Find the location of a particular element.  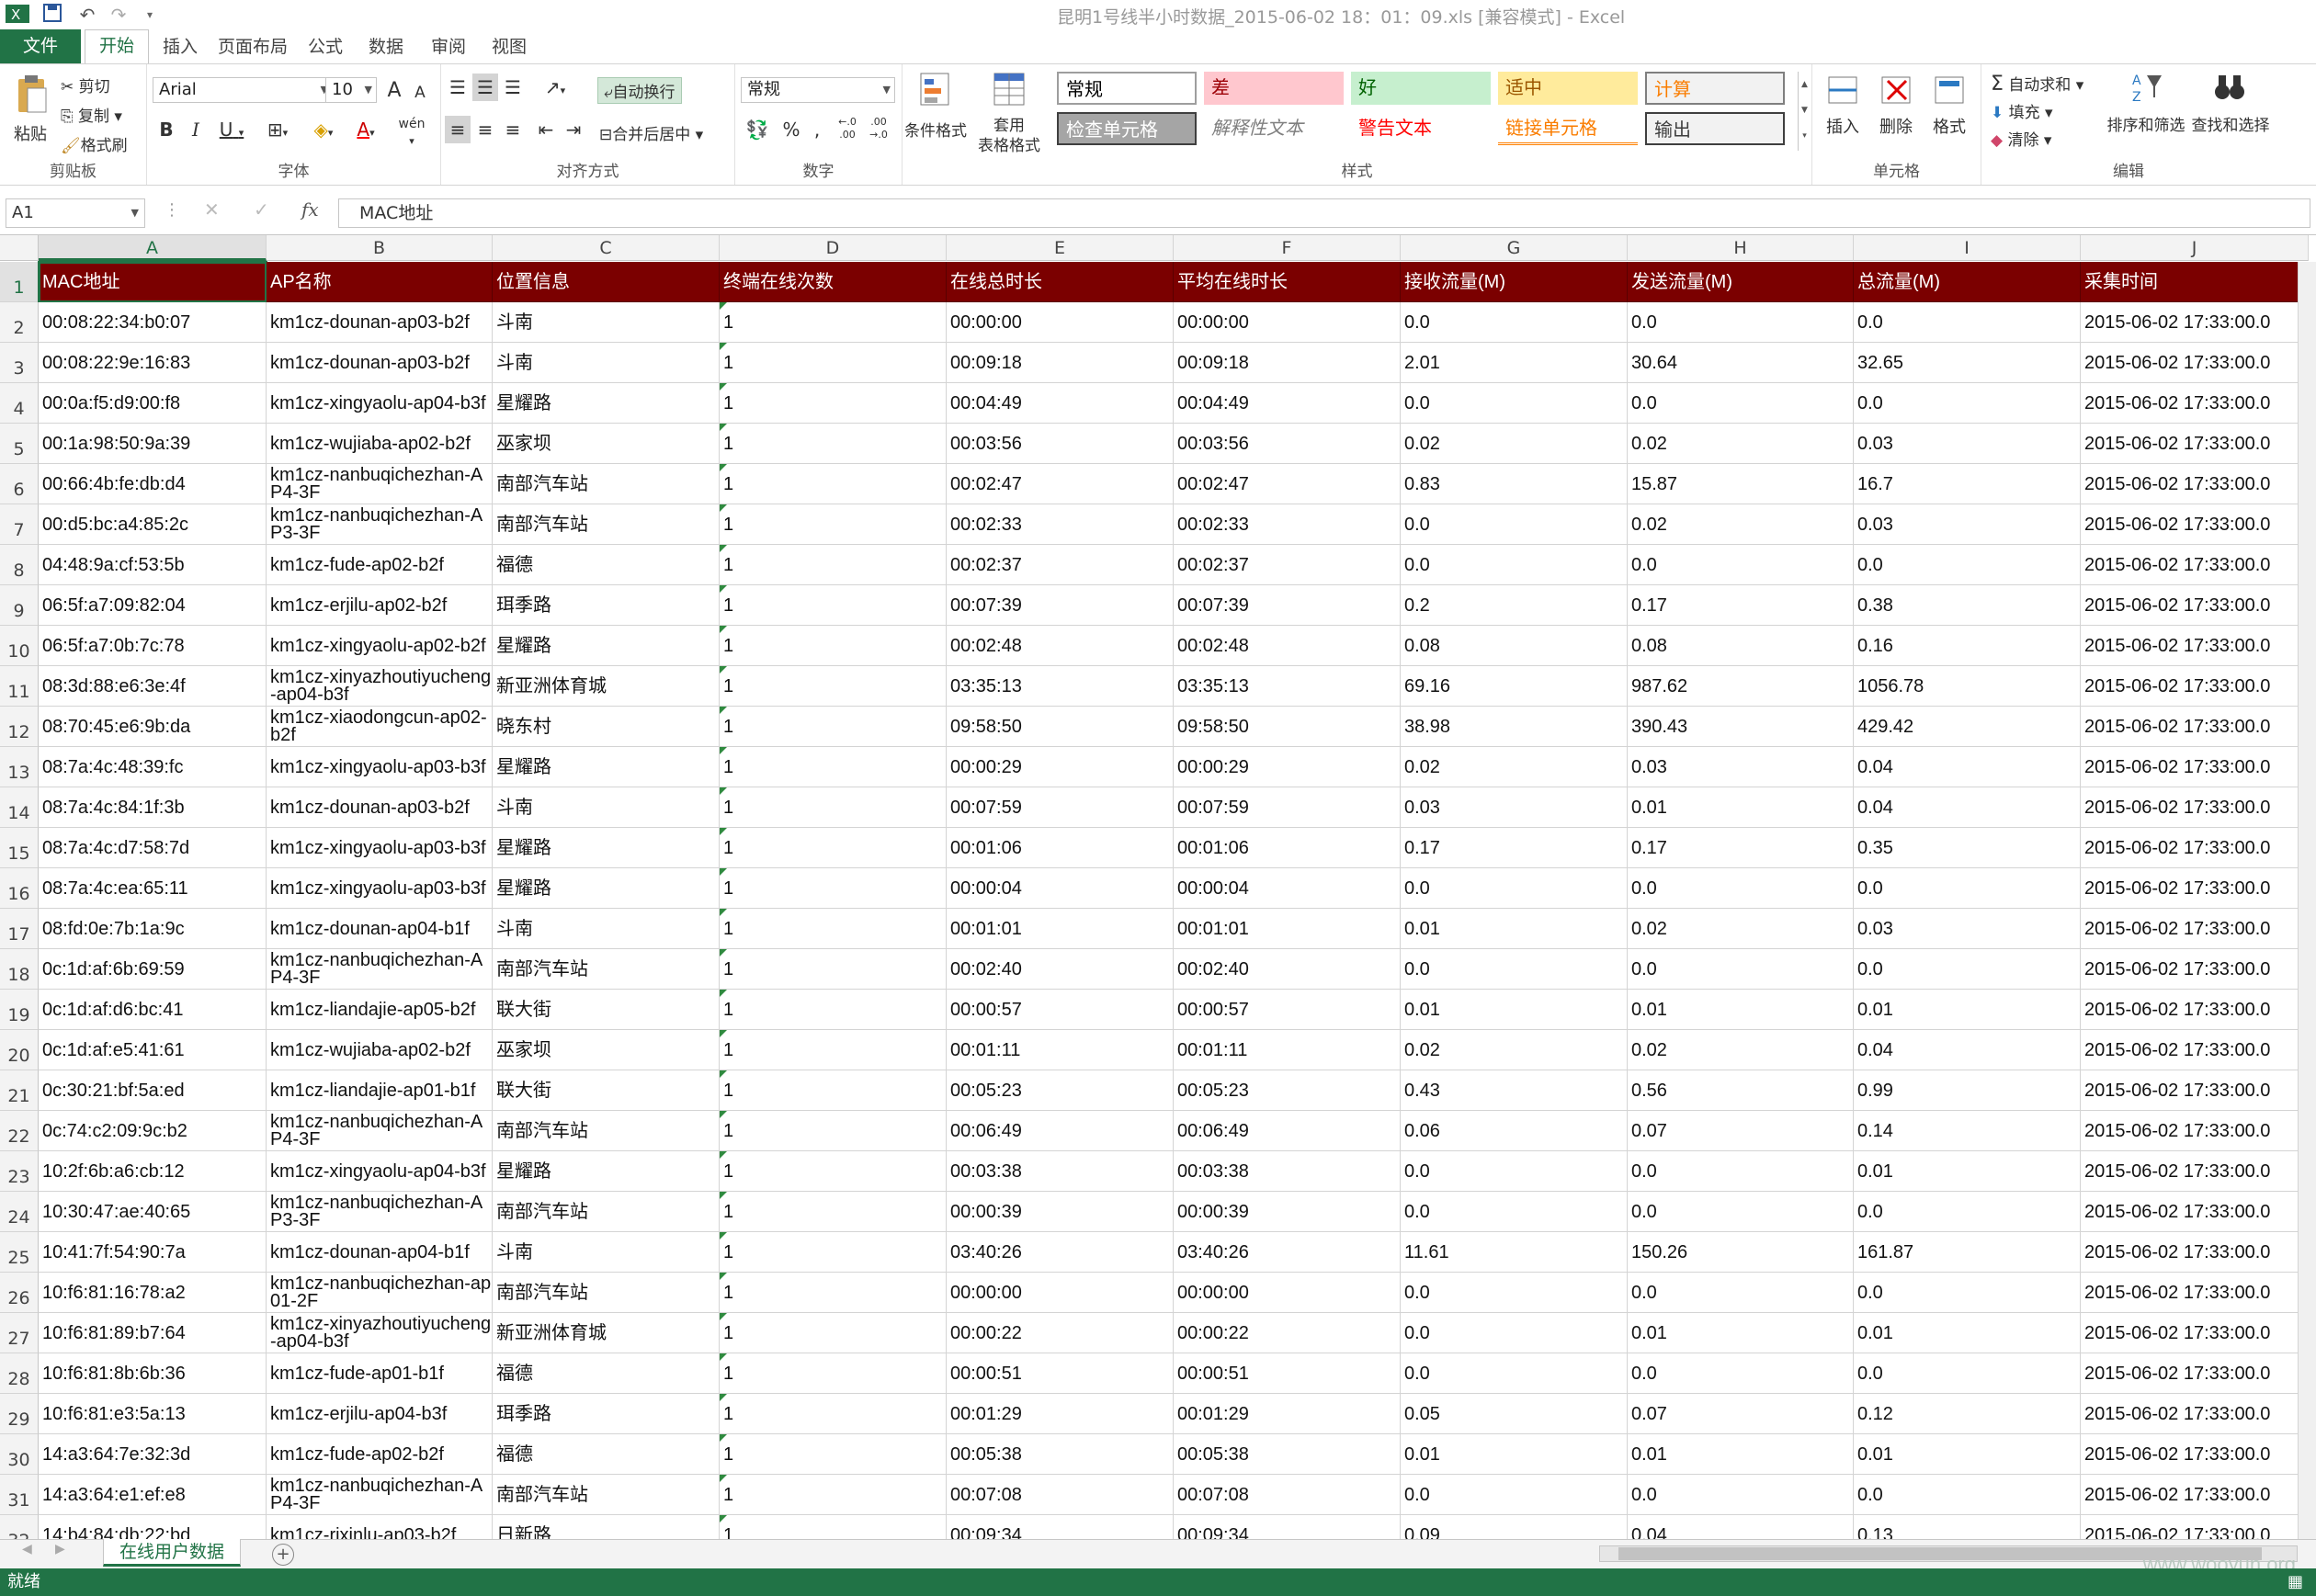

align-middle-button: ☰ is located at coordinates (485, 87).